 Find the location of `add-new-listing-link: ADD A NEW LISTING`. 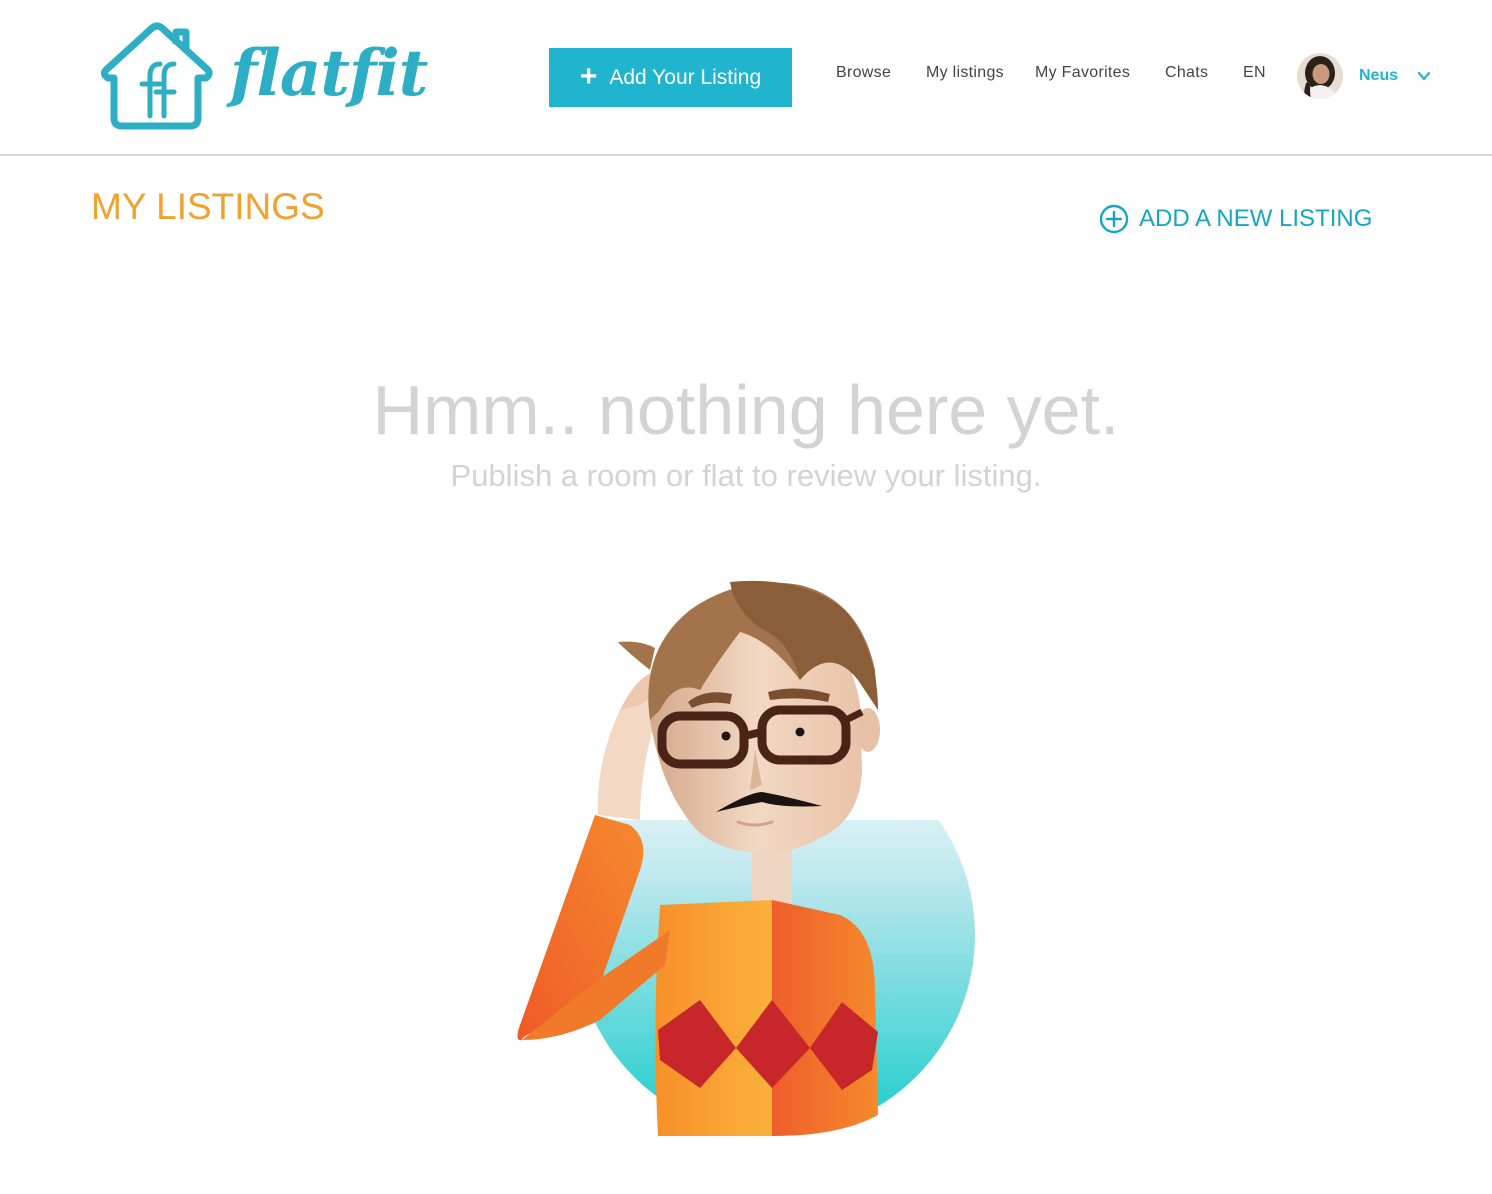

add-new-listing-link: ADD A NEW LISTING is located at coordinates (1235, 219).